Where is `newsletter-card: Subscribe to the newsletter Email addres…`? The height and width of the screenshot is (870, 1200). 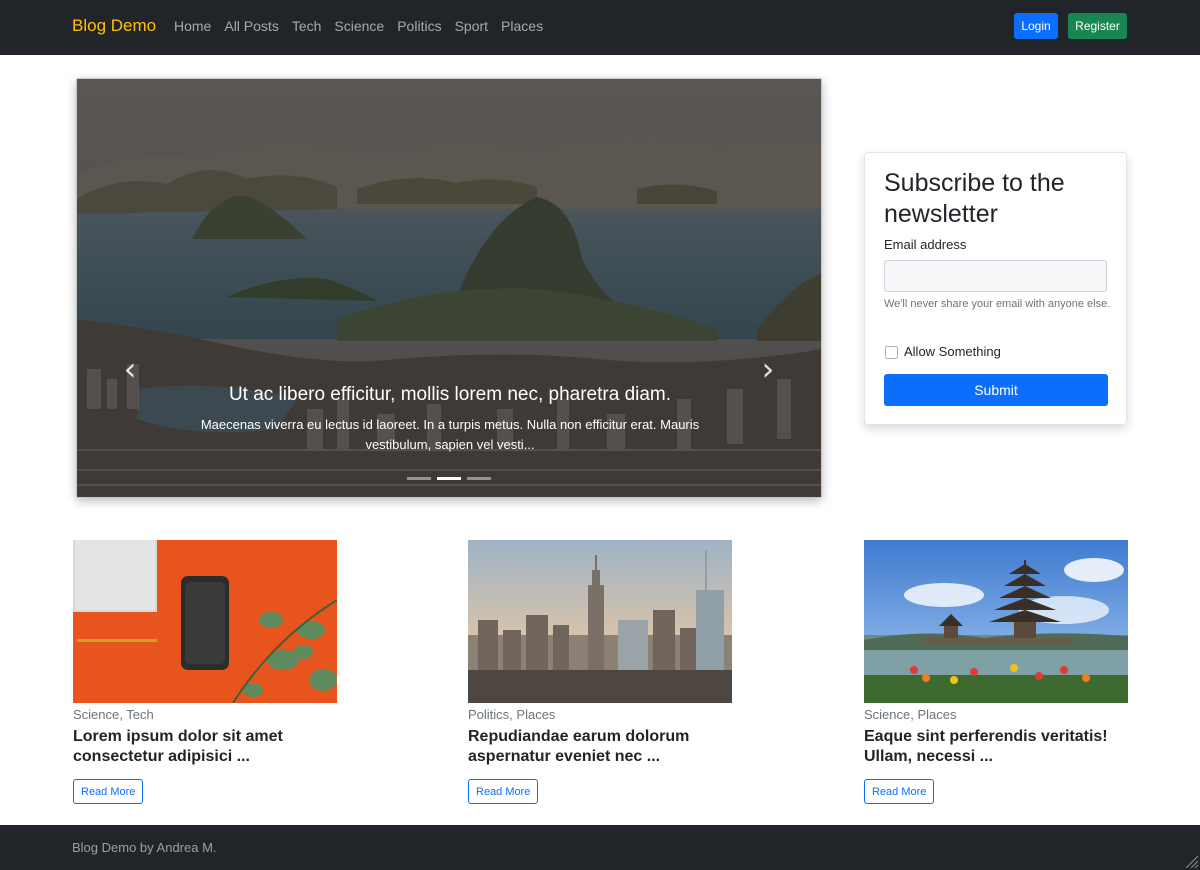 newsletter-card: Subscribe to the newsletter Email addres… is located at coordinates (995, 288).